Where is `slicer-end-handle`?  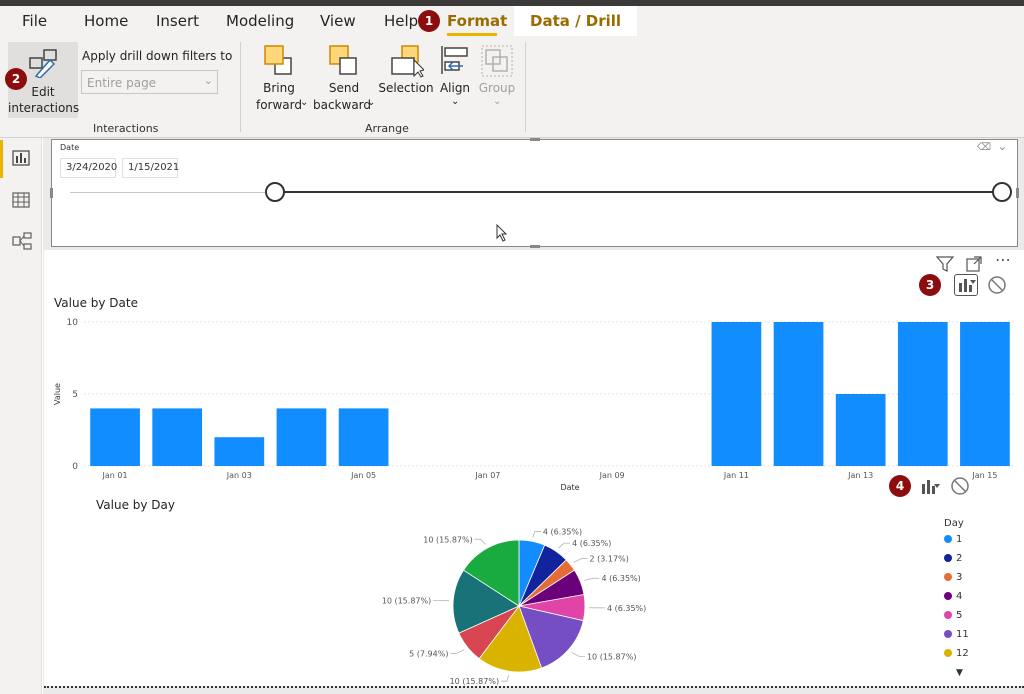
slicer-end-handle is located at coordinates (1002, 192).